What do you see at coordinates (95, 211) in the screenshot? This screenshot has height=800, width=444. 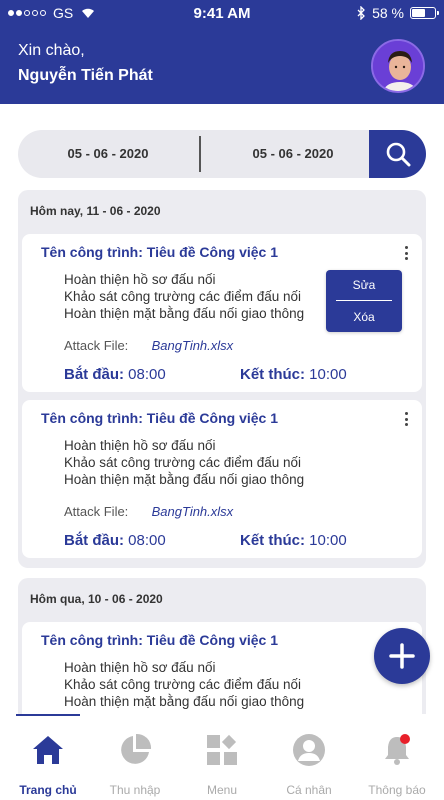 I see `group-date-title: Hôm nay, 11 - 06 - 2020` at bounding box center [95, 211].